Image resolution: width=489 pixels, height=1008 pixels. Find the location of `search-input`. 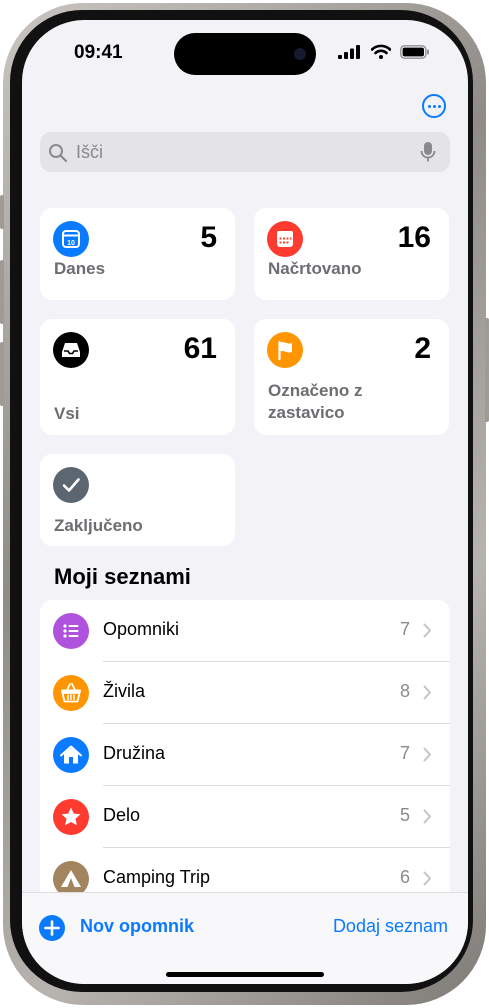

search-input is located at coordinates (241, 152).